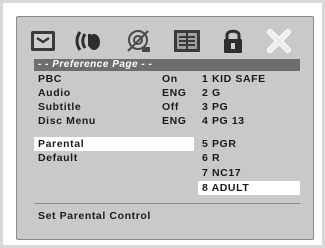  Describe the element at coordinates (114, 93) in the screenshot. I see `menu-item-audio: Audio ENG` at that location.